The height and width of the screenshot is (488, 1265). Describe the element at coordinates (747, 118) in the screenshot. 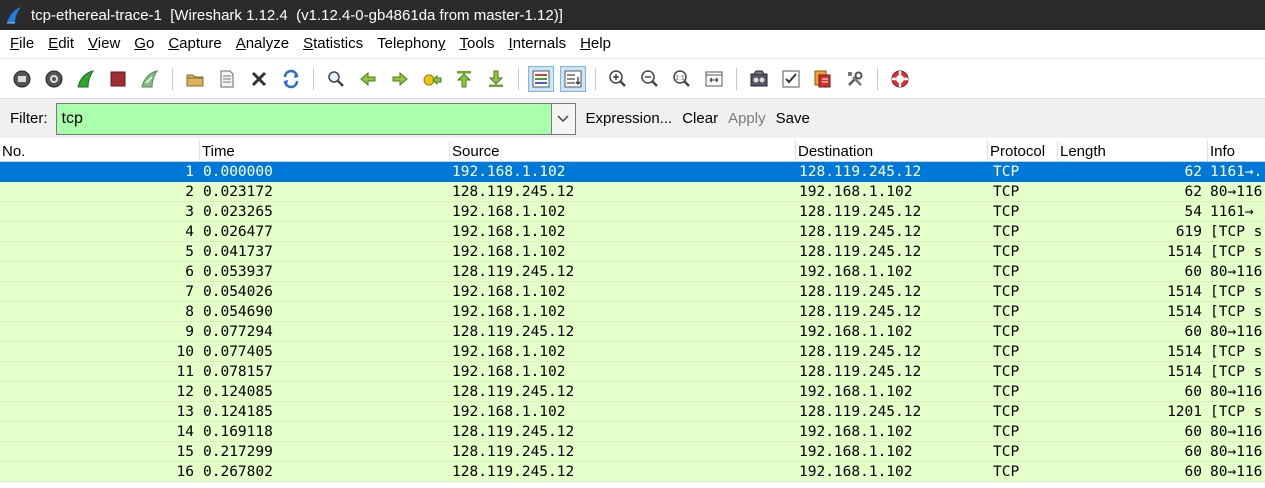

I see `apply-button: Apply` at that location.